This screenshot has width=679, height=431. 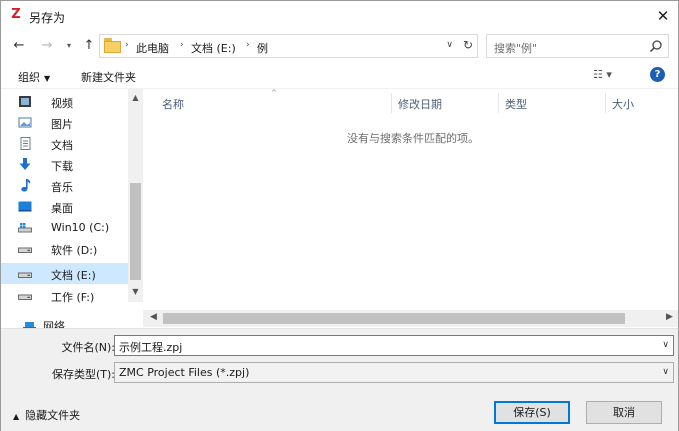 I want to click on sidebar-item-label: 文档, so click(x=62, y=145).